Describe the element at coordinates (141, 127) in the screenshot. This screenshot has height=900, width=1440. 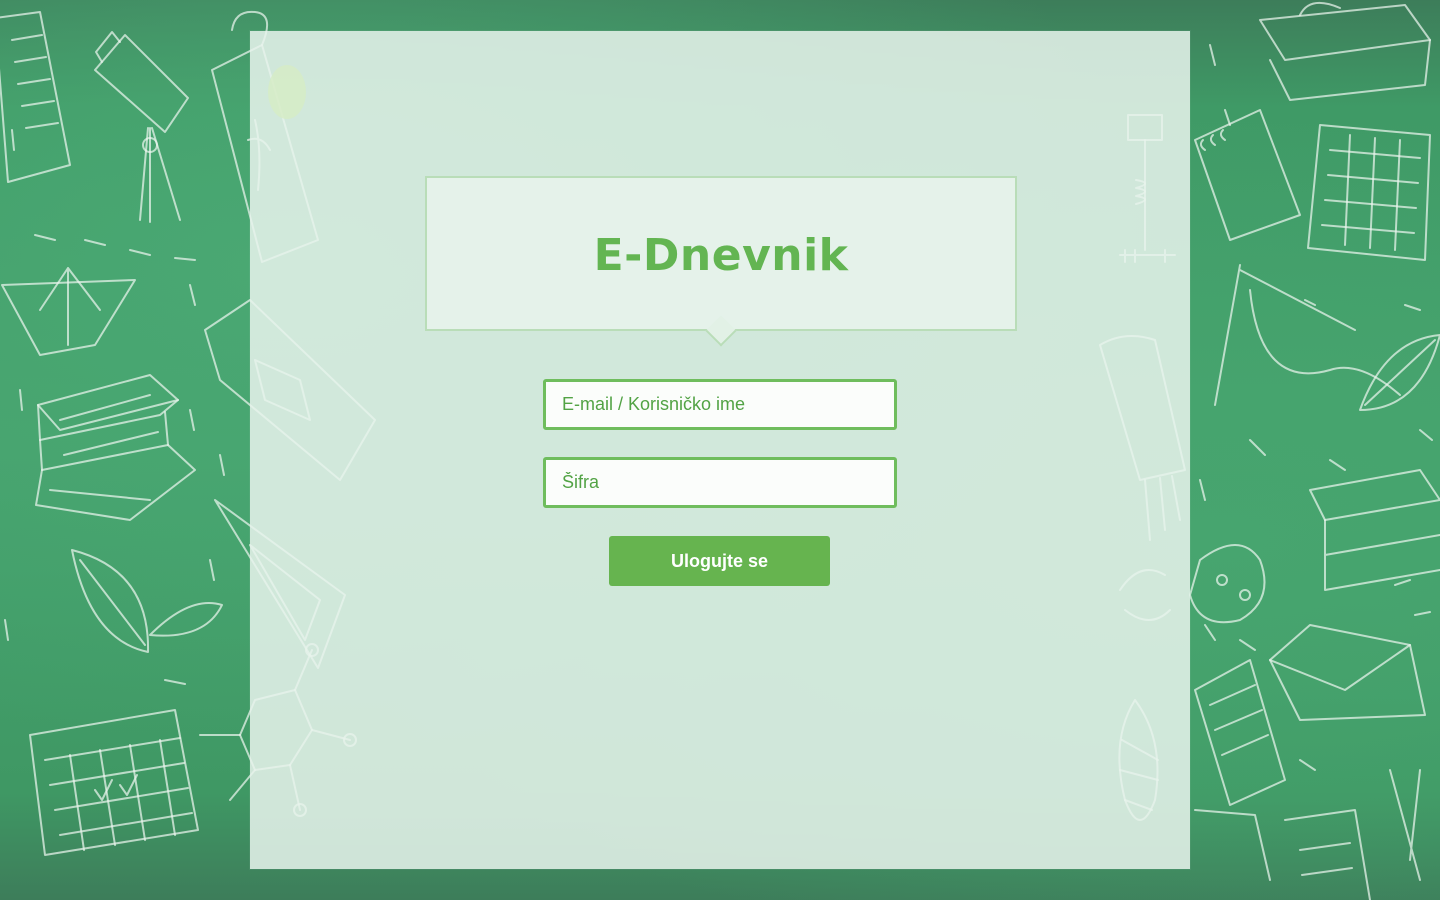
I see `telescope-icon` at that location.